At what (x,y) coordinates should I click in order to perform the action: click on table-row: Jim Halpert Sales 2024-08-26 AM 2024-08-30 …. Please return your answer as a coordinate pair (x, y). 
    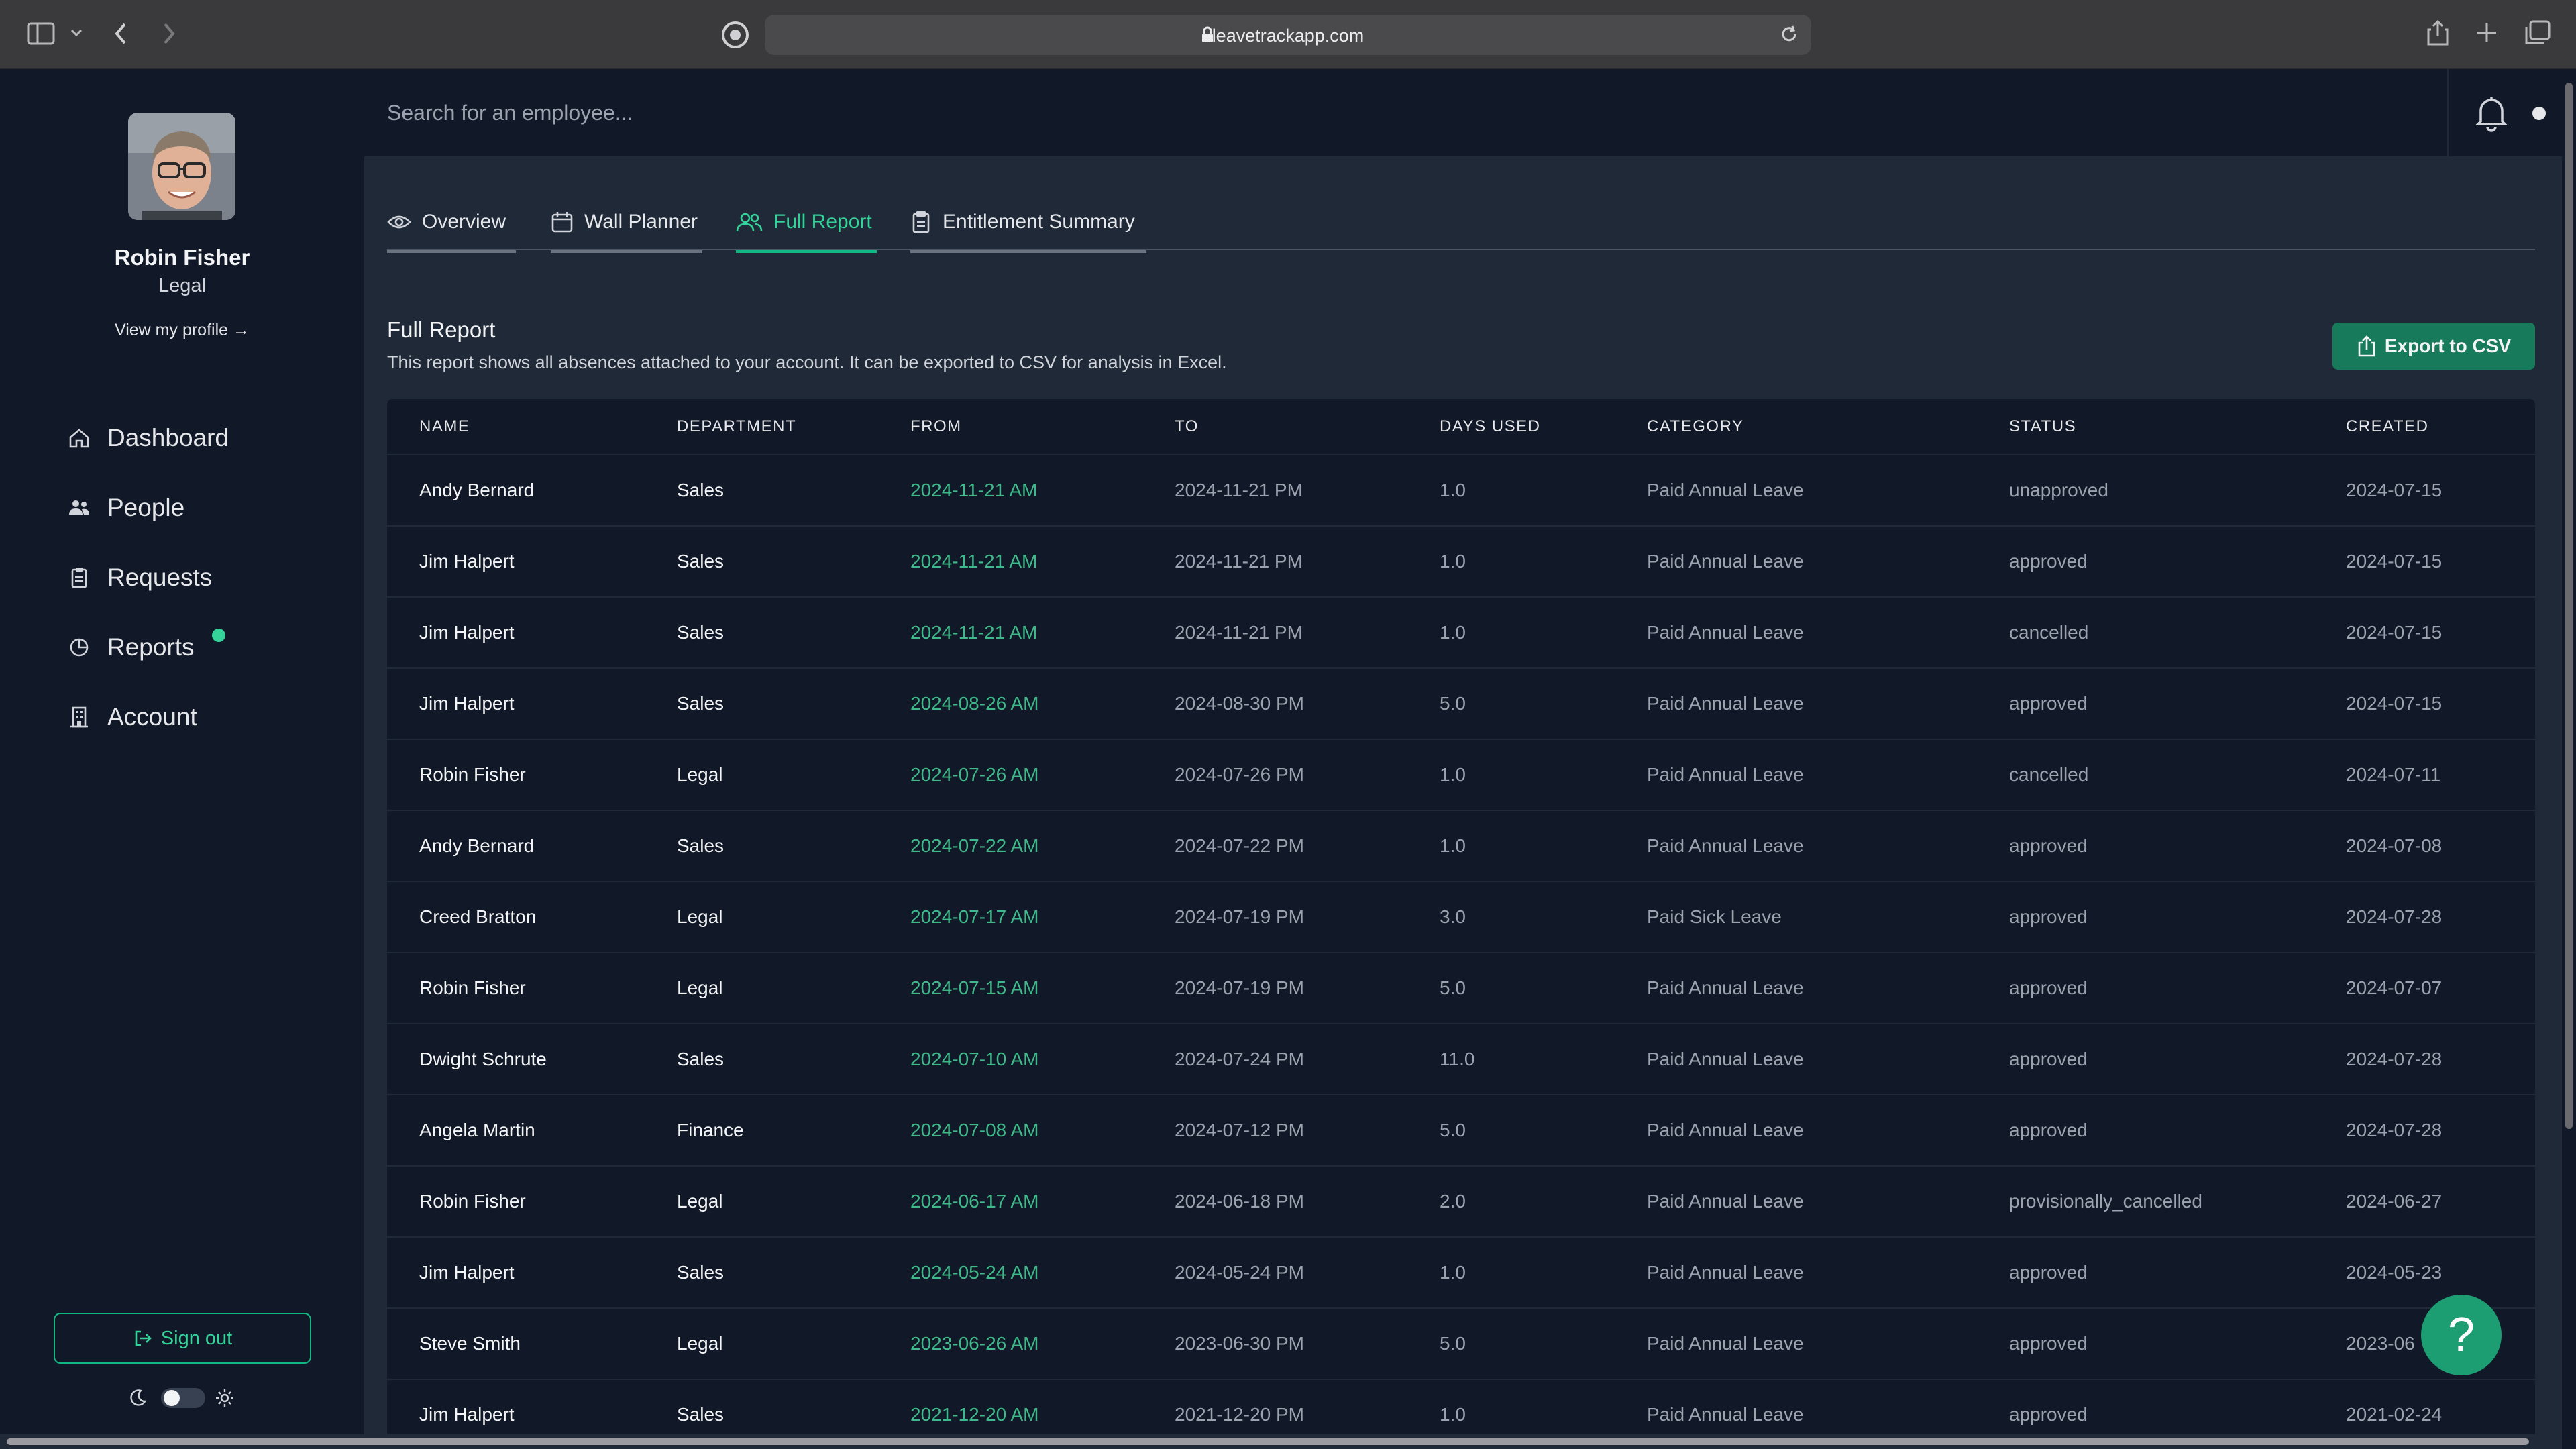
    Looking at the image, I should click on (1461, 703).